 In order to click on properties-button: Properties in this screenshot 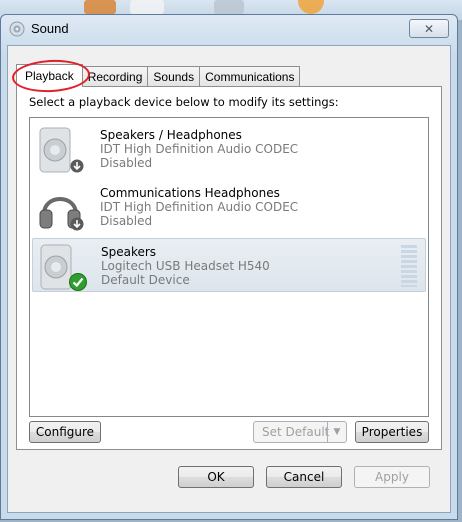, I will do `click(392, 432)`.